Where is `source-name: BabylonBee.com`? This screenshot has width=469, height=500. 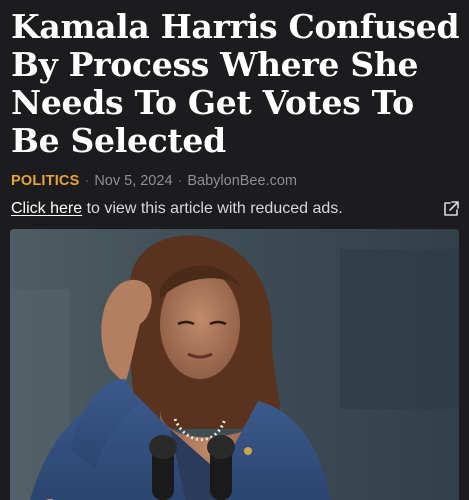 source-name: BabylonBee.com is located at coordinates (242, 181).